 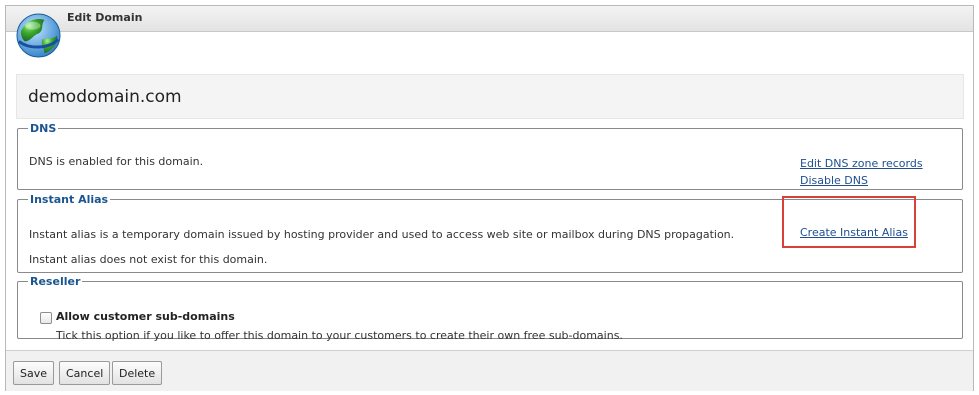 I want to click on reseller-legend: Reseller, so click(x=55, y=281).